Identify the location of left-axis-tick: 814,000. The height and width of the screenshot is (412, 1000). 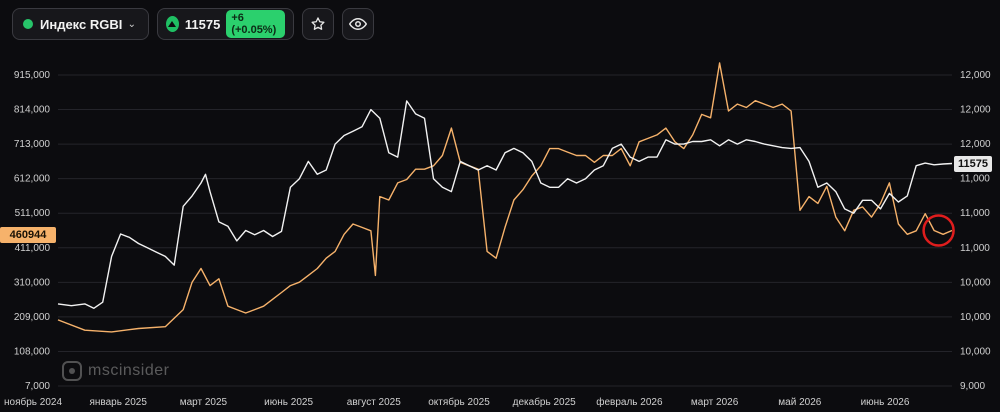
(32, 110).